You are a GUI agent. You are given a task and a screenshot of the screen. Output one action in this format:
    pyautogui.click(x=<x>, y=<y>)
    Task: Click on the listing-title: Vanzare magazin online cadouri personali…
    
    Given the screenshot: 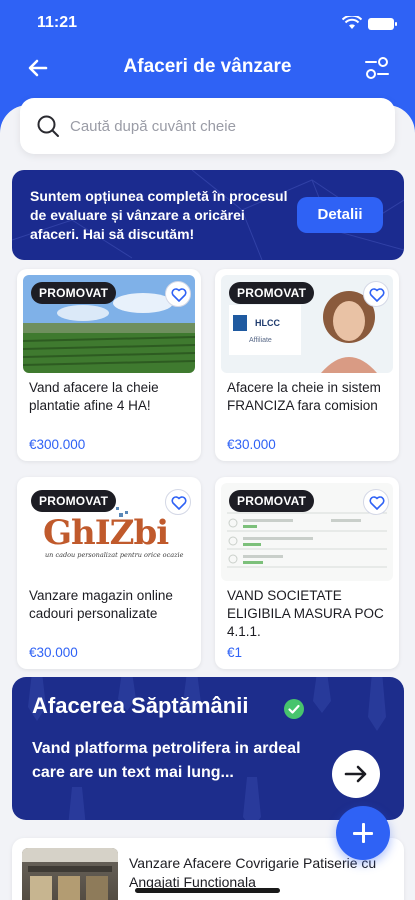 What is the action you would take?
    pyautogui.click(x=101, y=604)
    